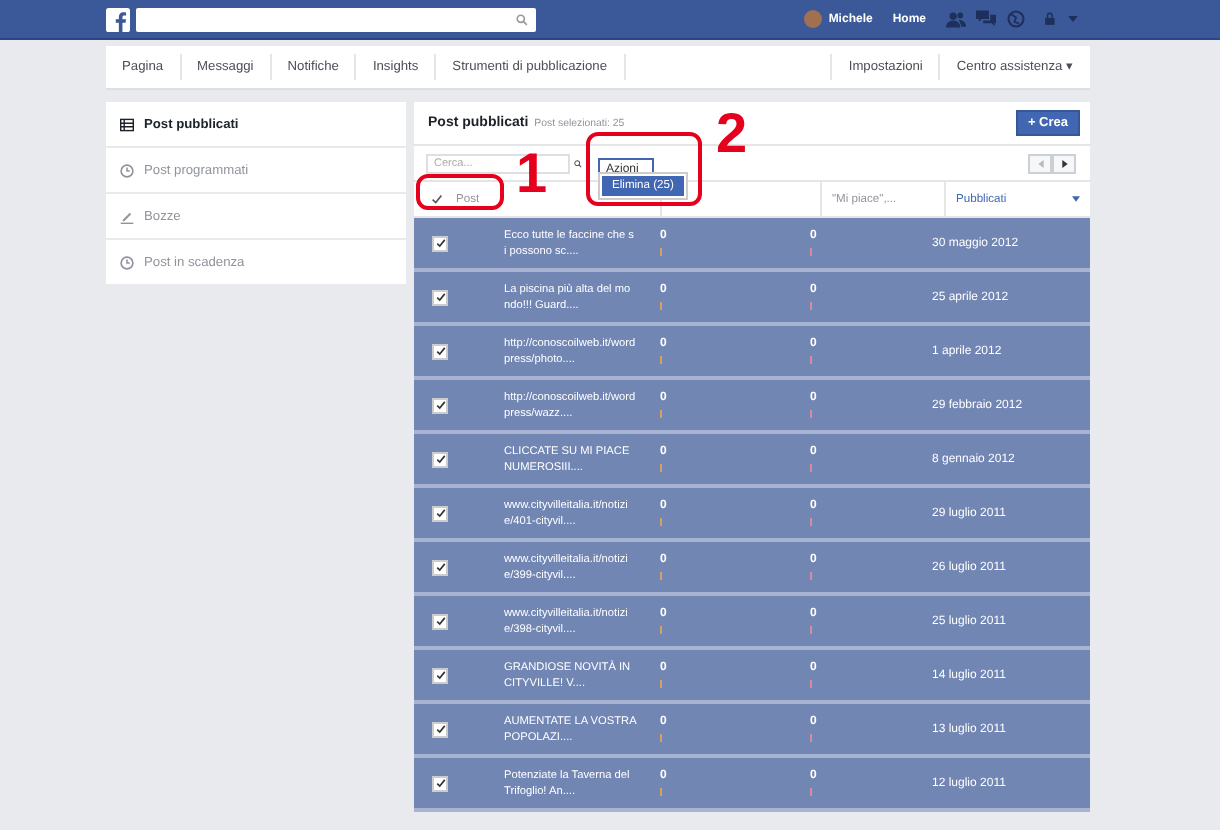  Describe the element at coordinates (1040, 163) in the screenshot. I see `left-triangle-icon` at that location.